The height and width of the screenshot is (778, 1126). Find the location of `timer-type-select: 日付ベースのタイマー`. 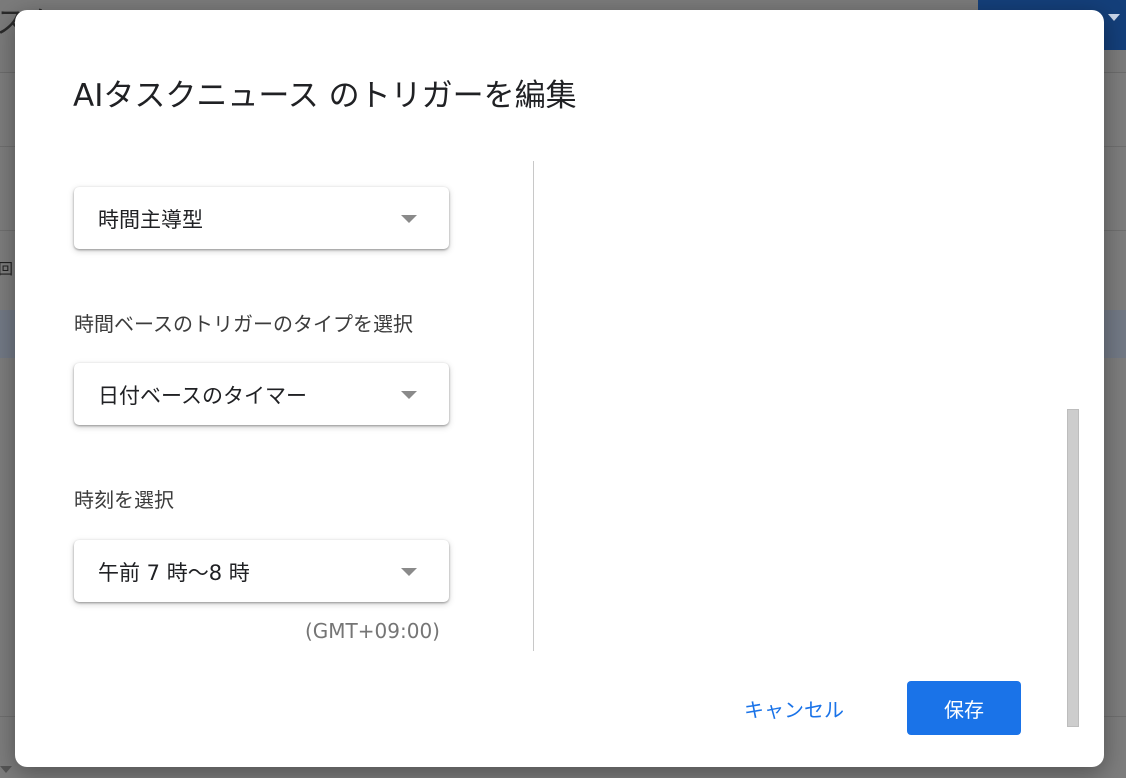

timer-type-select: 日付ベースのタイマー is located at coordinates (261, 394).